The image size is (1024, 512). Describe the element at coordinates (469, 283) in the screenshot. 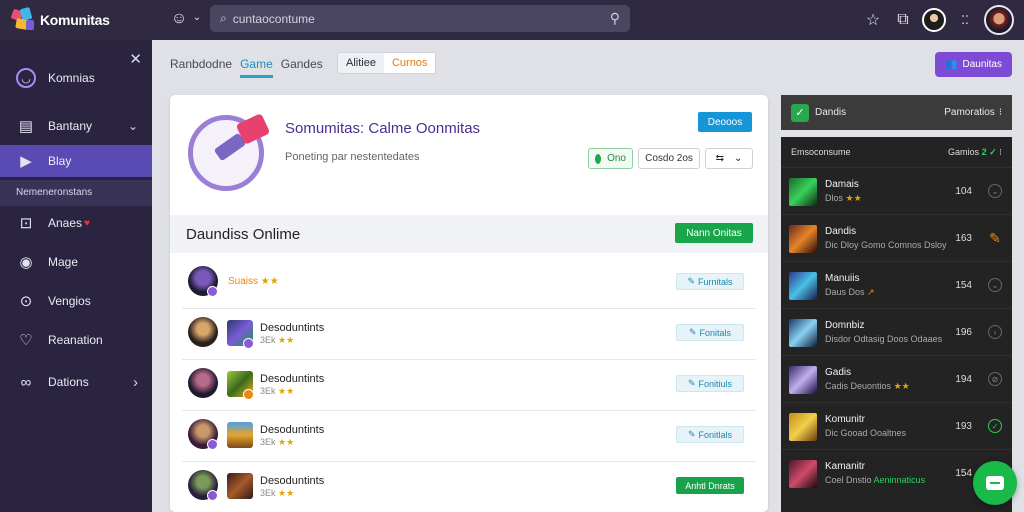

I see `list-item: Suaiss ★★ ✎ Furnitals` at that location.